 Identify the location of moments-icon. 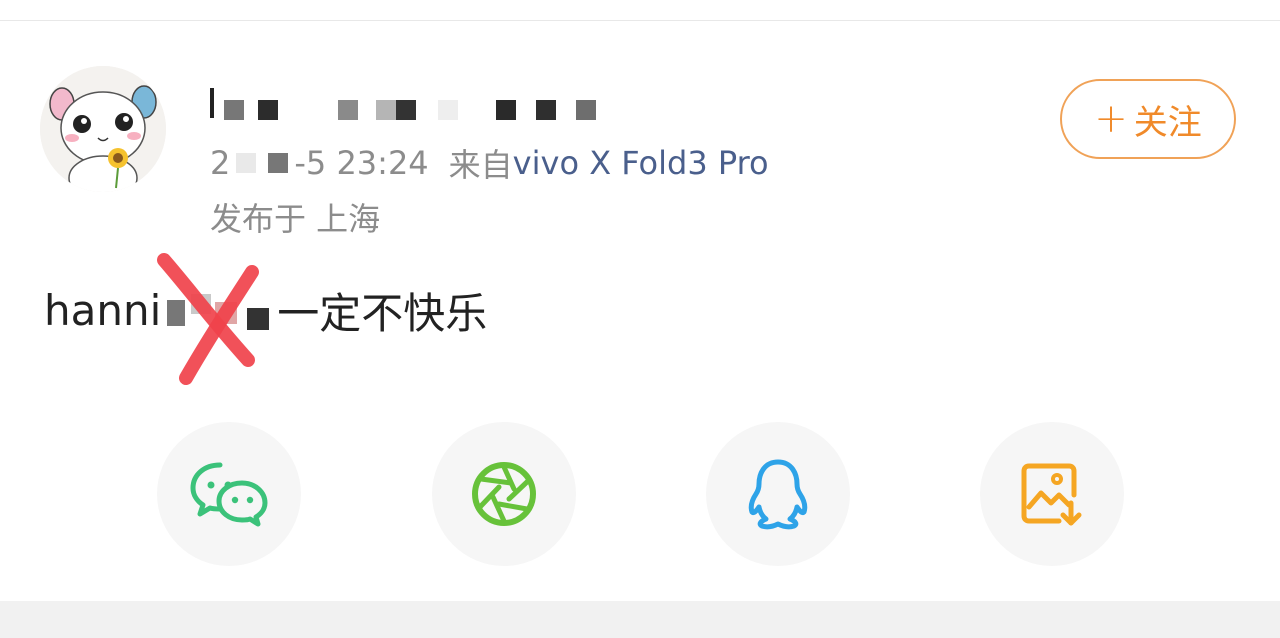
(504, 494).